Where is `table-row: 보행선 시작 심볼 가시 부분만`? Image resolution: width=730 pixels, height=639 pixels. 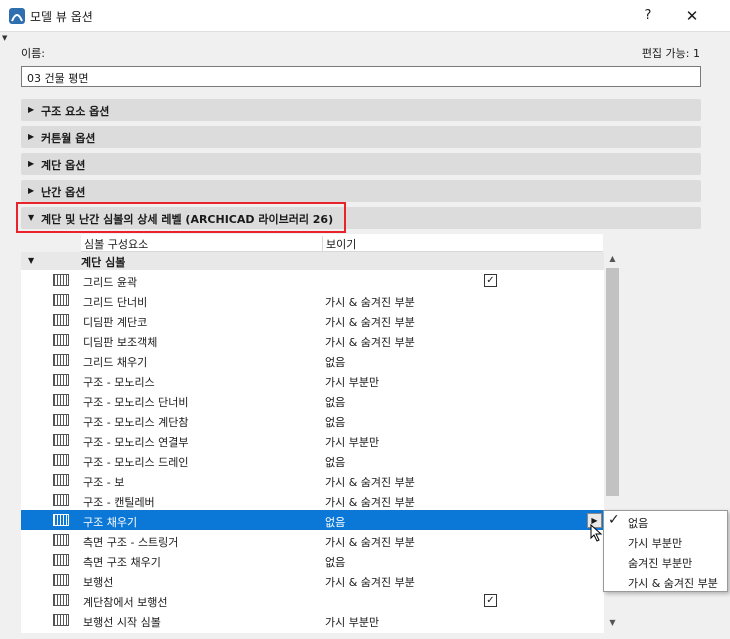 table-row: 보행선 시작 심볼 가시 부분만 is located at coordinates (312, 620).